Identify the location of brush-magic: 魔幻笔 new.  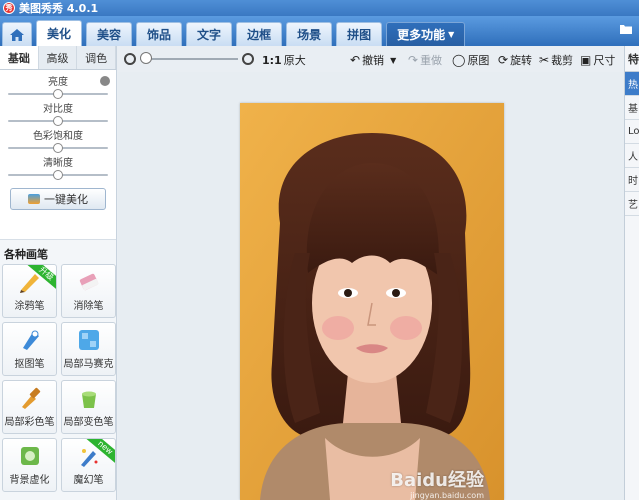
(88, 465).